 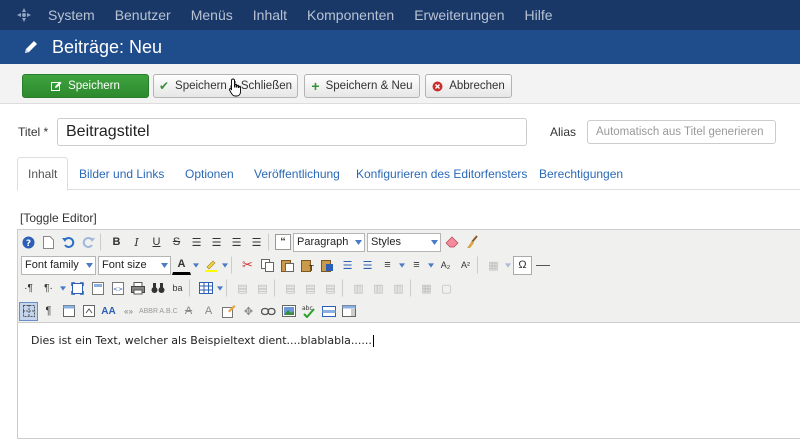 I want to click on search-binoculars-icon, so click(x=157, y=288).